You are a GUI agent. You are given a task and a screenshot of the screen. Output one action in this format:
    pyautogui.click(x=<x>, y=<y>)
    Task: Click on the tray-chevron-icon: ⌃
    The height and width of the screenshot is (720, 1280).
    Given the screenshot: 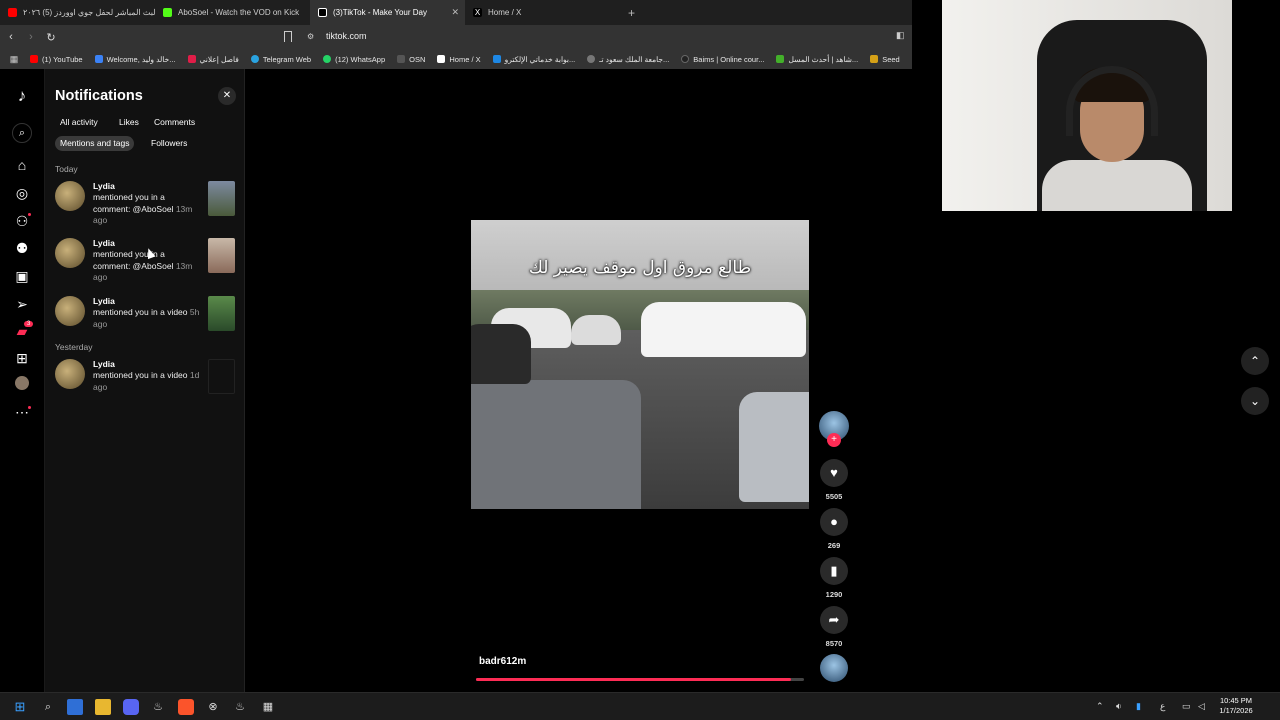 What is the action you would take?
    pyautogui.click(x=1100, y=706)
    